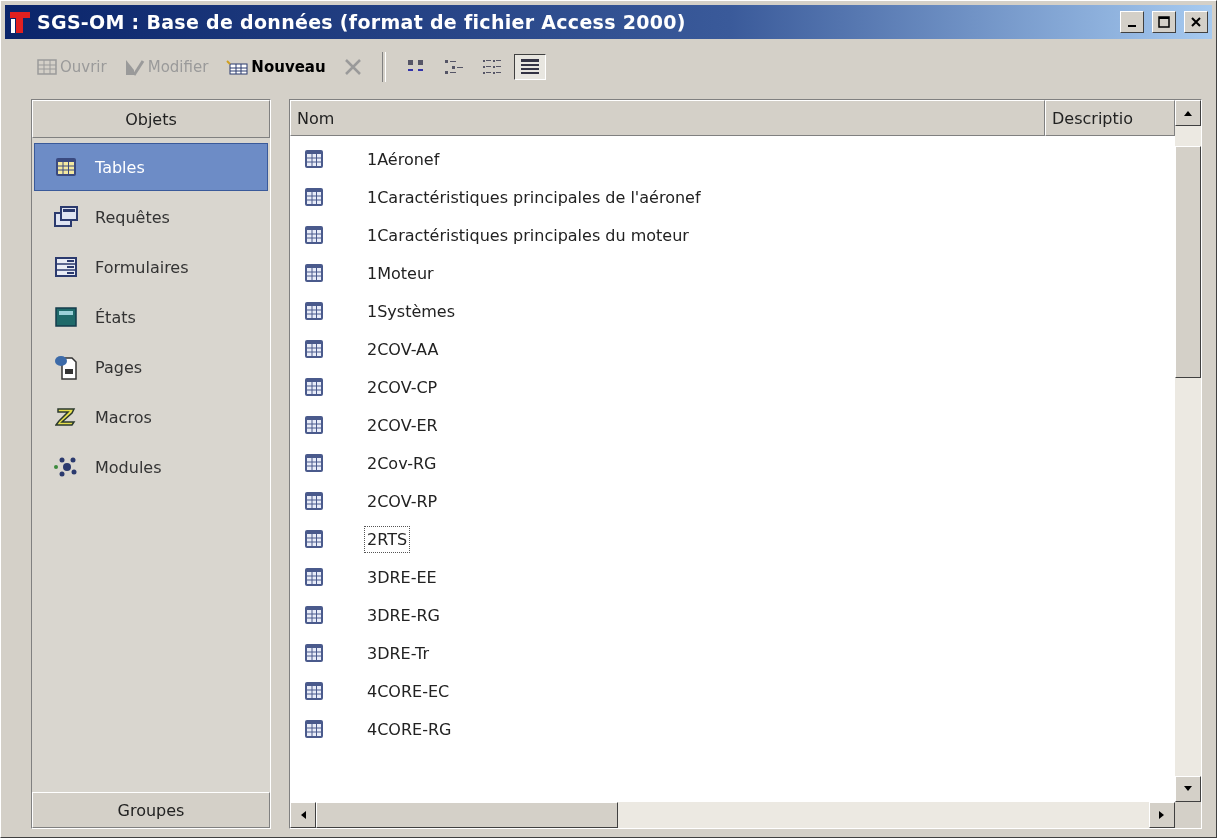 This screenshot has height=838, width=1217. I want to click on scroll-right-button, so click(1162, 815).